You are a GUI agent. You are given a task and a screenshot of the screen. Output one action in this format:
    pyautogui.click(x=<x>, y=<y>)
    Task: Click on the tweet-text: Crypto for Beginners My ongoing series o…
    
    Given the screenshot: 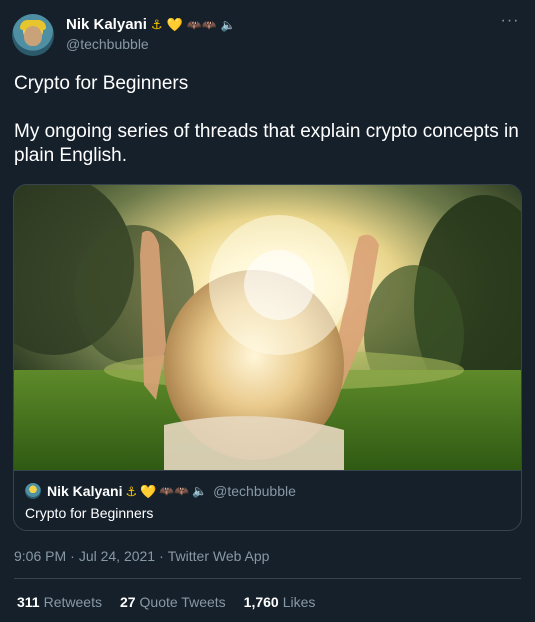 What is the action you would take?
    pyautogui.click(x=266, y=119)
    